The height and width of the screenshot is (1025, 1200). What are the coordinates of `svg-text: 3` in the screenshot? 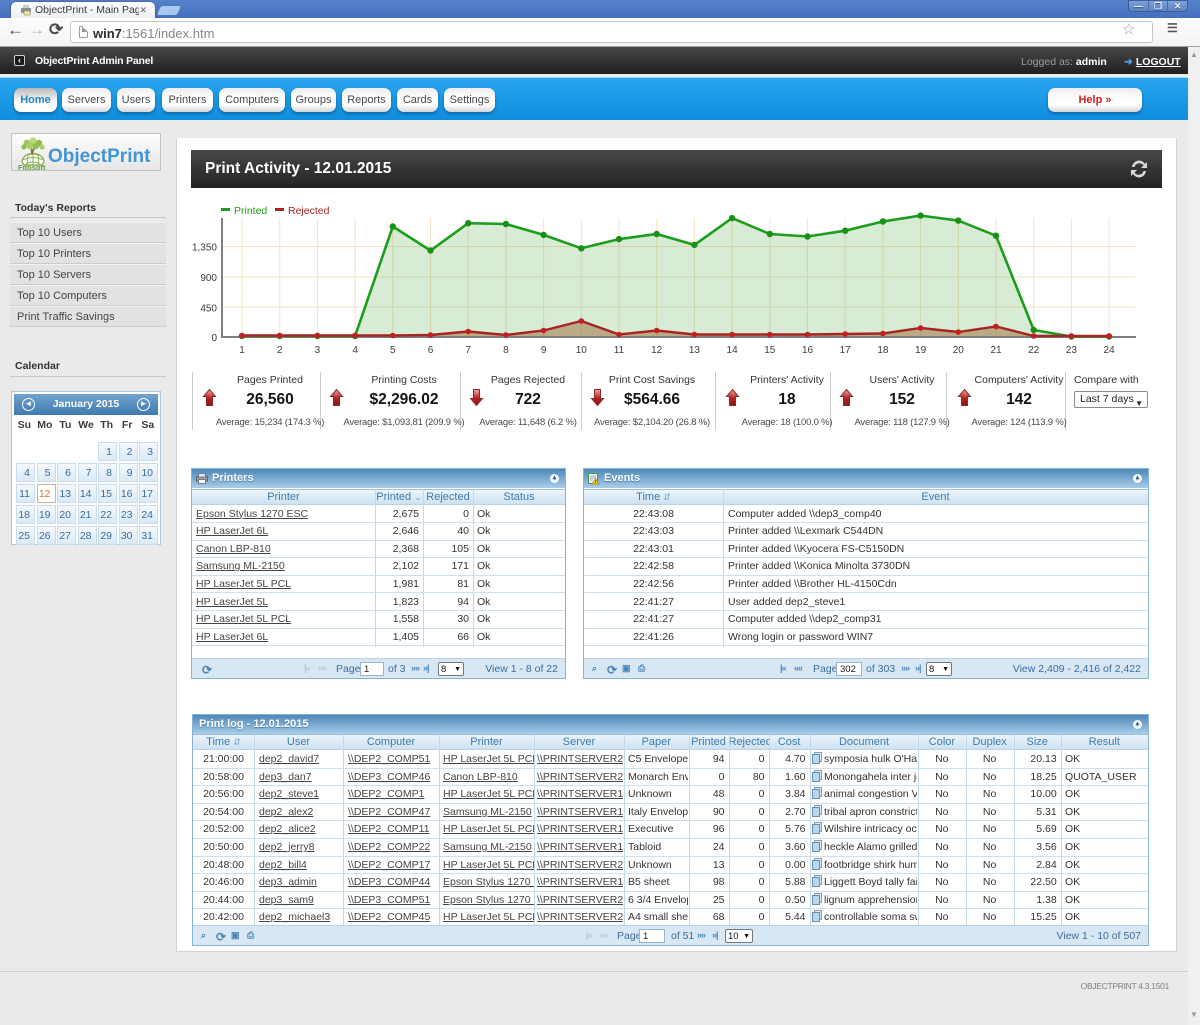 It's located at (318, 350).